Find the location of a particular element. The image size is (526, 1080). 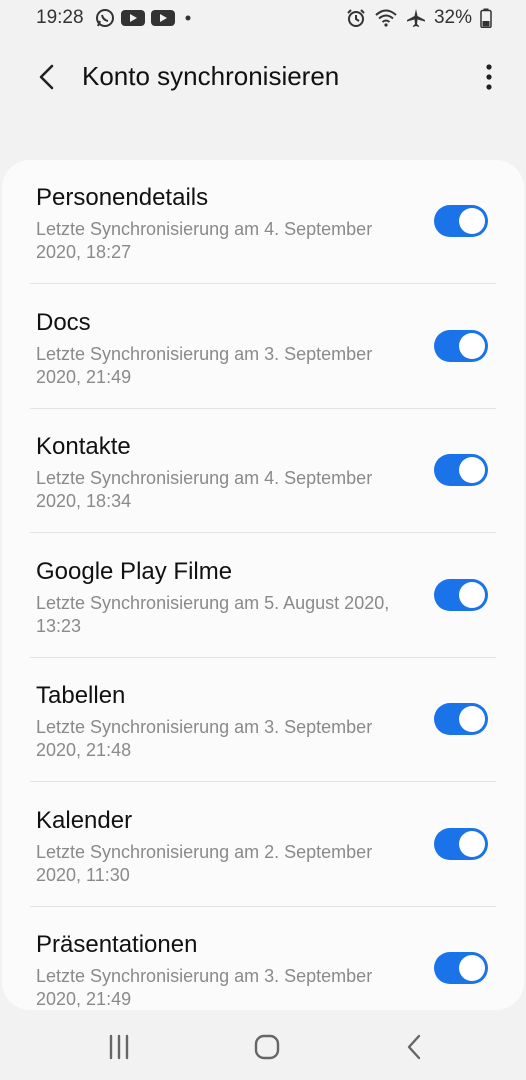

recent-apps-button is located at coordinates (119, 1047).